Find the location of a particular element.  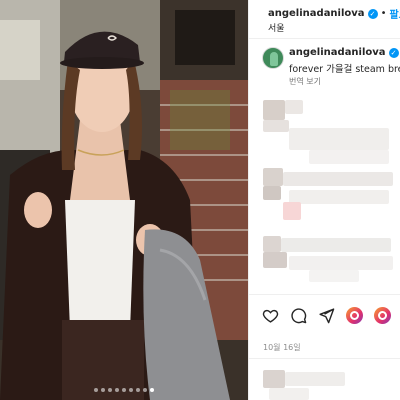

effect-badge-icon is located at coordinates (354, 315).